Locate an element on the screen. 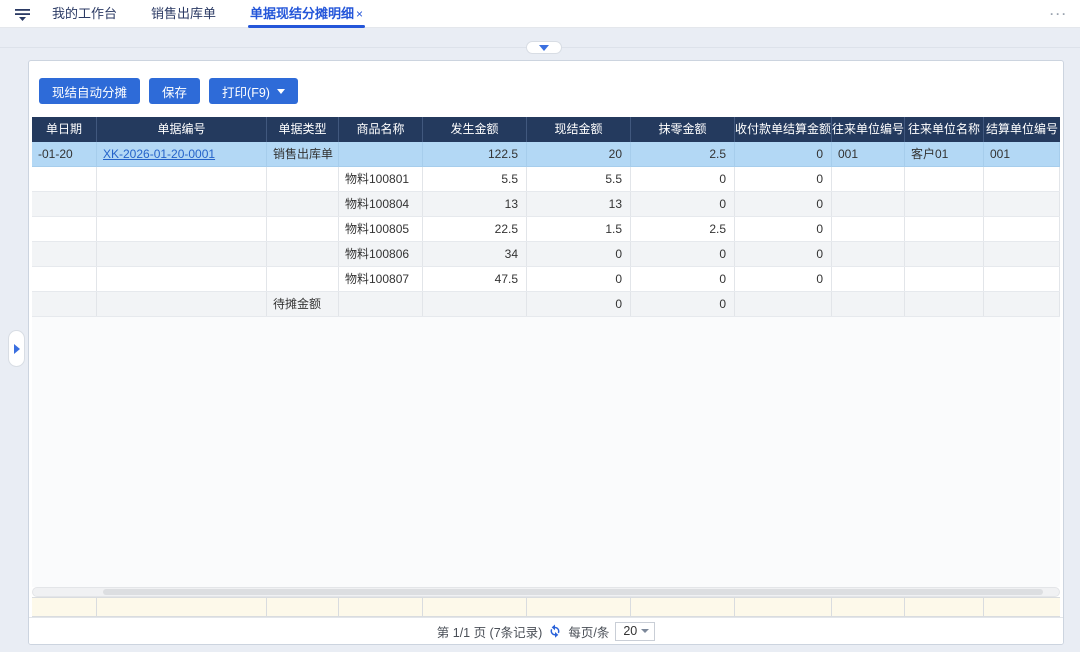 The height and width of the screenshot is (652, 1080). table-row: 物料100807 47.5 0 0 0 is located at coordinates (546, 279).